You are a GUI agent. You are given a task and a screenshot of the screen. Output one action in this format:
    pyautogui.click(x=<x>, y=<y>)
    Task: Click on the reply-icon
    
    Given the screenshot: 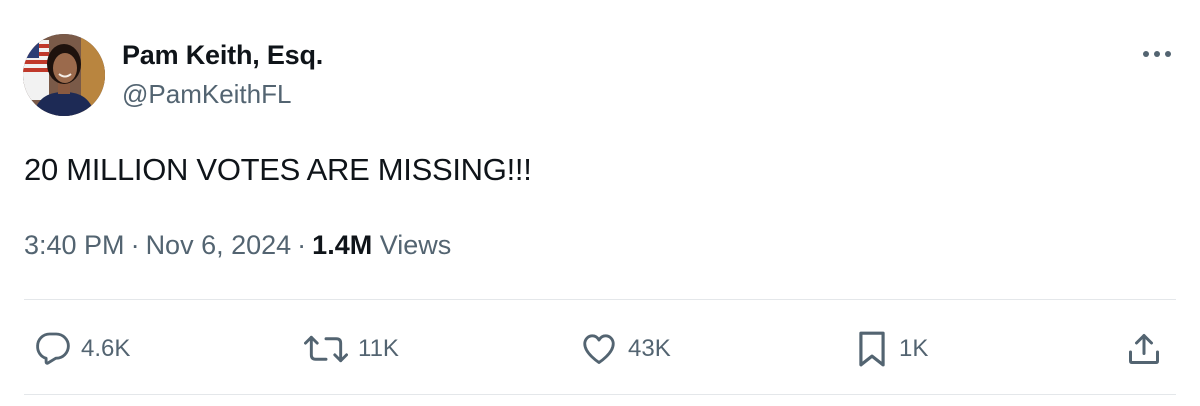 What is the action you would take?
    pyautogui.click(x=53, y=348)
    